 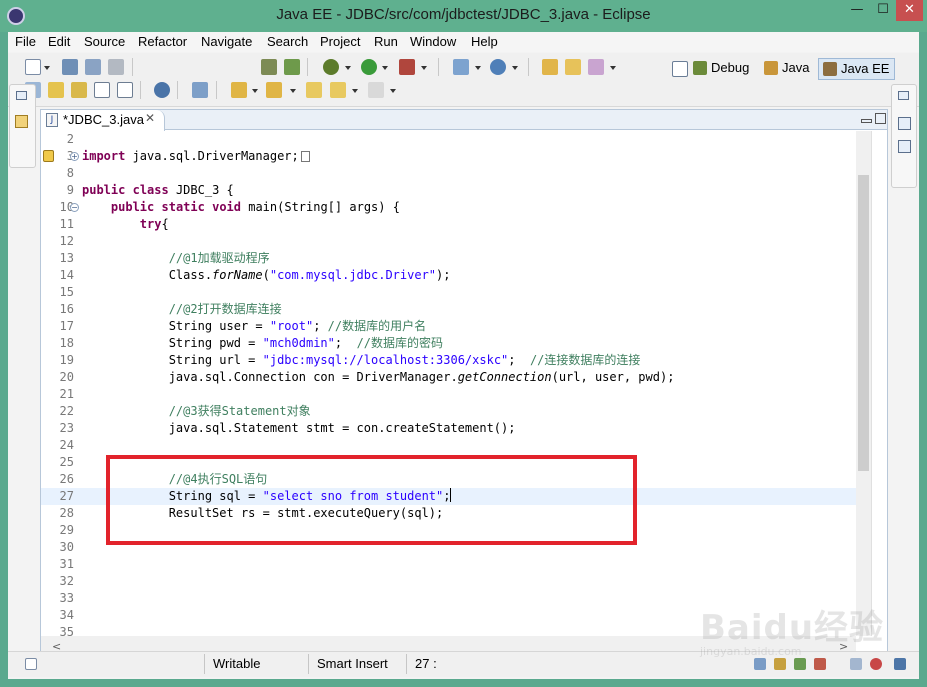 What do you see at coordinates (478, 68) in the screenshot?
I see `new-server-dropdown-icon` at bounding box center [478, 68].